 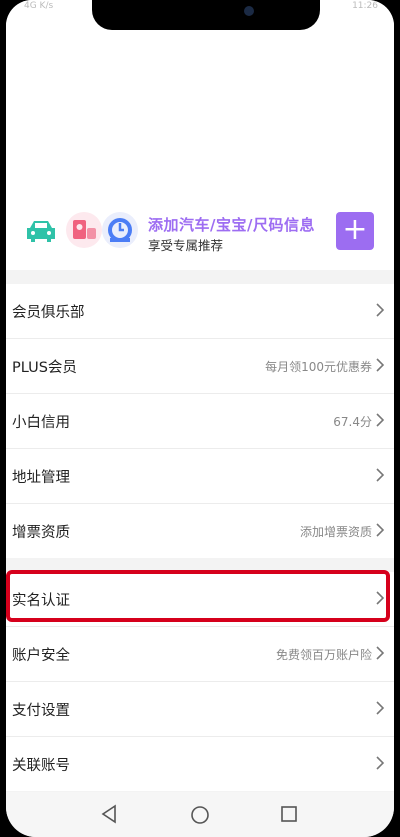 I want to click on front-camera, so click(x=249, y=11).